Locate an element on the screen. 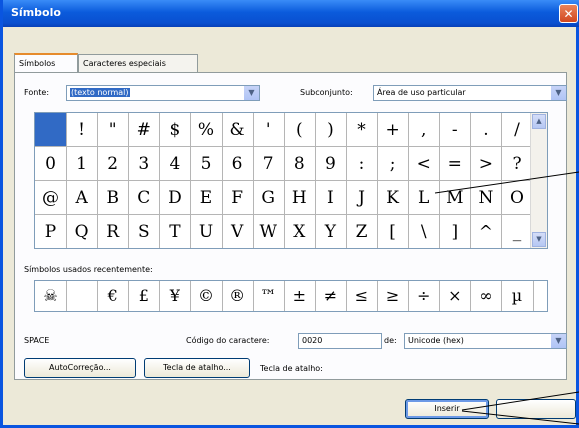 The image size is (579, 428). recent-symbol: µ is located at coordinates (518, 296).